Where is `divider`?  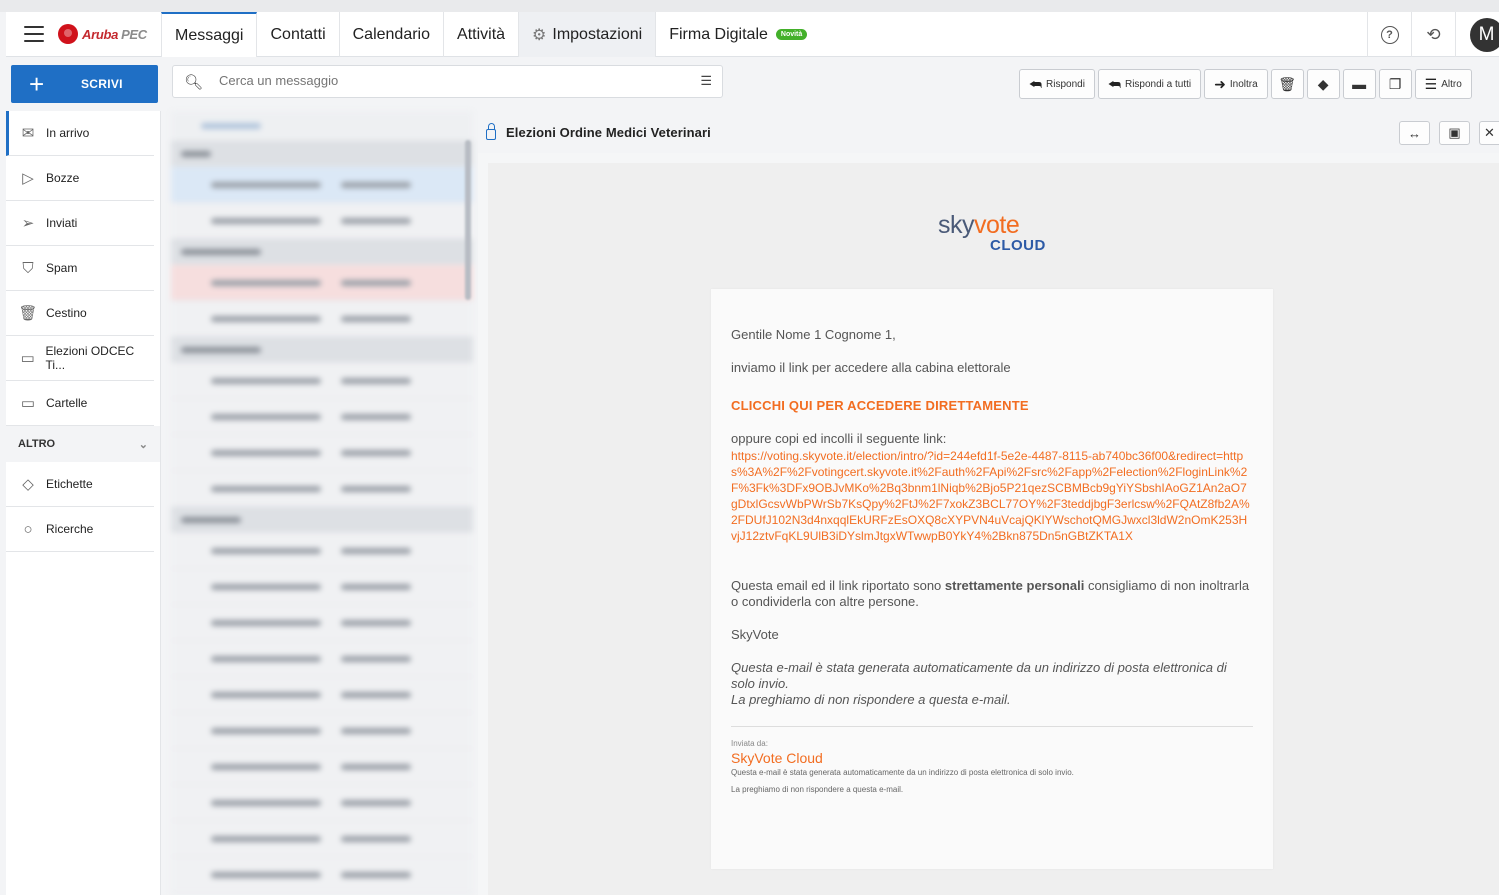
divider is located at coordinates (992, 726).